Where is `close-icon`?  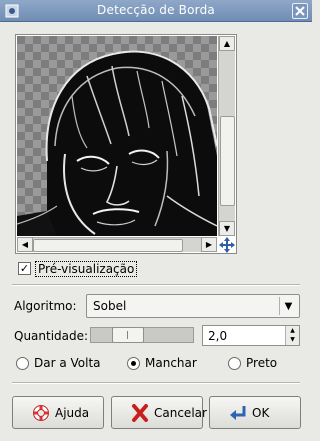 close-icon is located at coordinates (300, 11).